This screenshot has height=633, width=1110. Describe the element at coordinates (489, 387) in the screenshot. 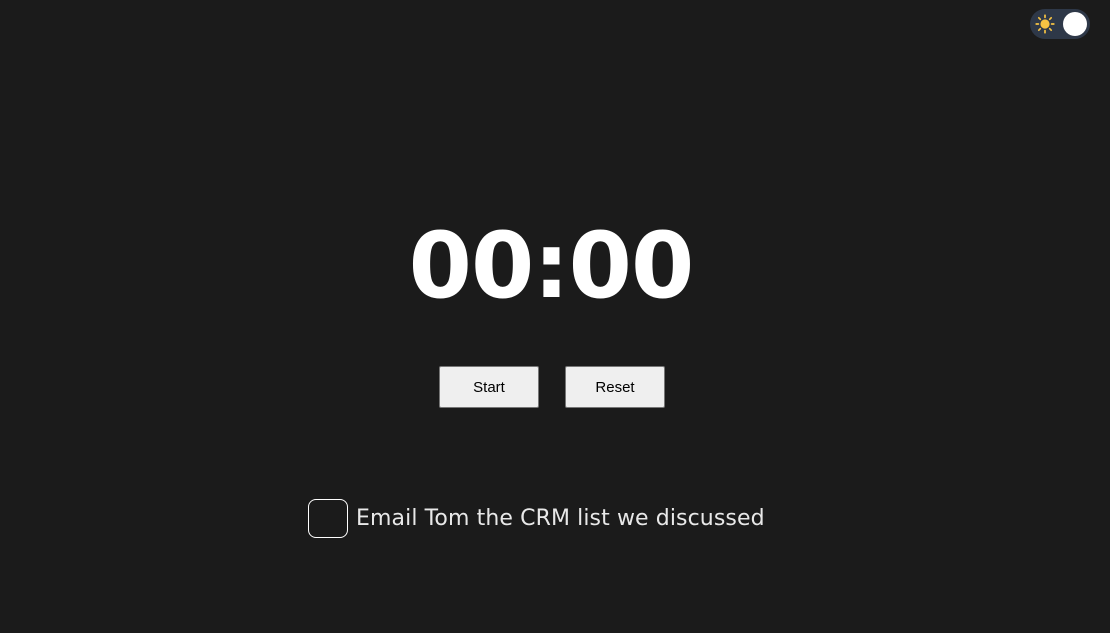

I see `start-button: Start` at that location.